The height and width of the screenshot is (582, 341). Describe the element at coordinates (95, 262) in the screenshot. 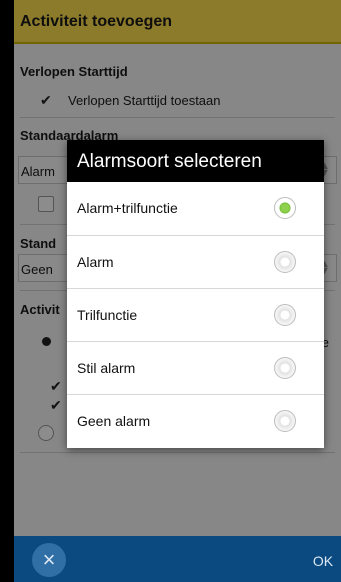

I see `option-label: Alarm` at that location.